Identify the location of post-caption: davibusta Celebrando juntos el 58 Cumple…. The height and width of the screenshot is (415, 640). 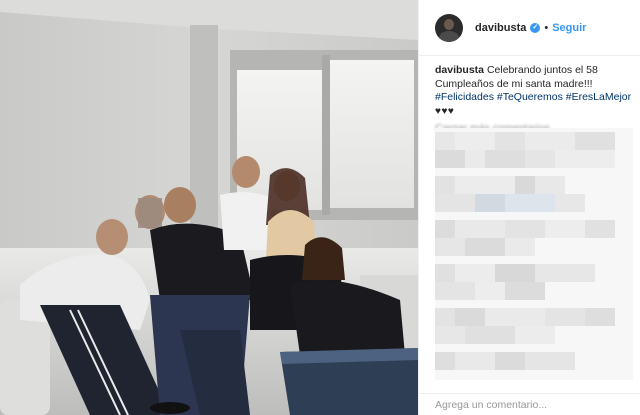
(534, 91).